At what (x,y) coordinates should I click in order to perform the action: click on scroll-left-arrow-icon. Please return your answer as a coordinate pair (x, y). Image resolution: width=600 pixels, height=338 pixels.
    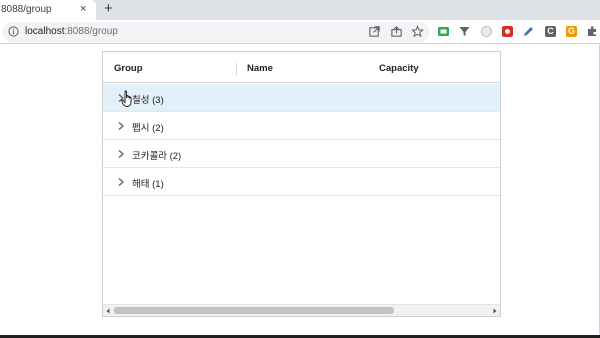
    Looking at the image, I should click on (108, 311).